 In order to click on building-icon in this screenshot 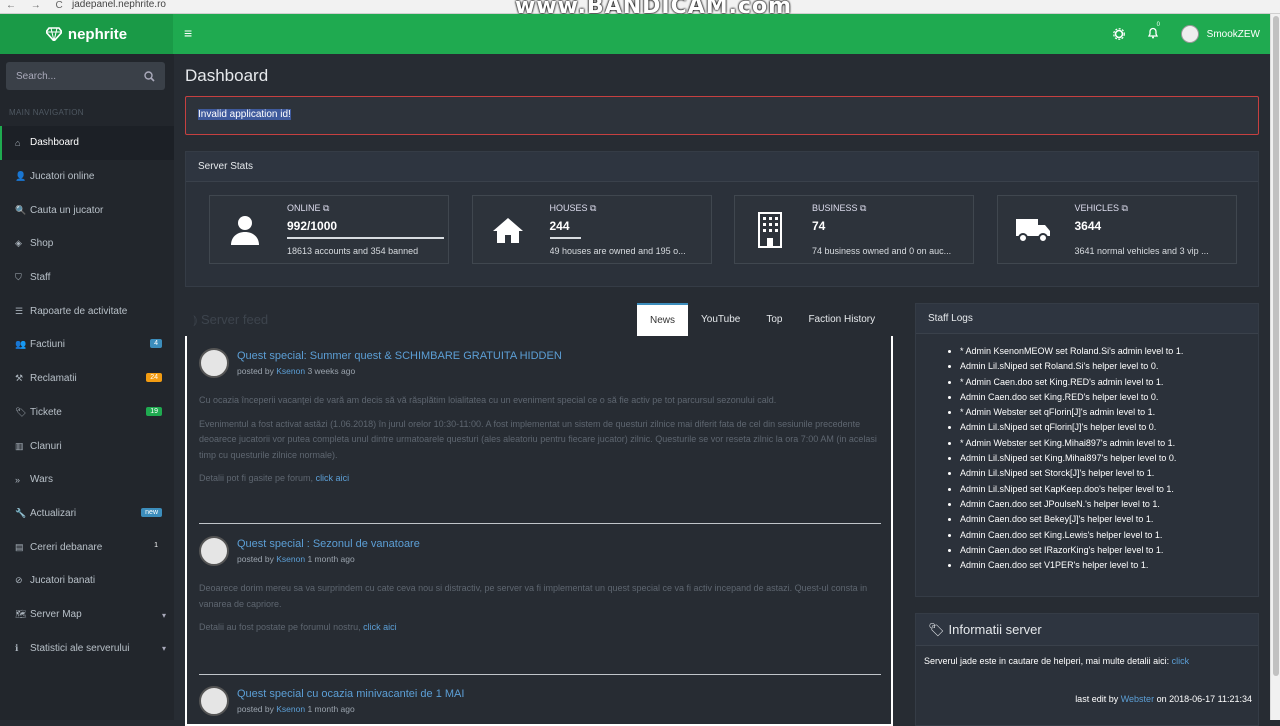, I will do `click(770, 229)`.